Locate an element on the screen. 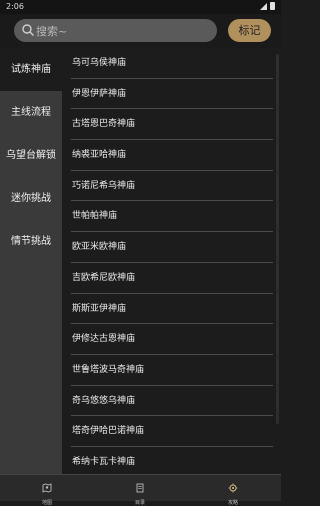  search-bar-row: 搜索~ 标记 is located at coordinates (140, 31).